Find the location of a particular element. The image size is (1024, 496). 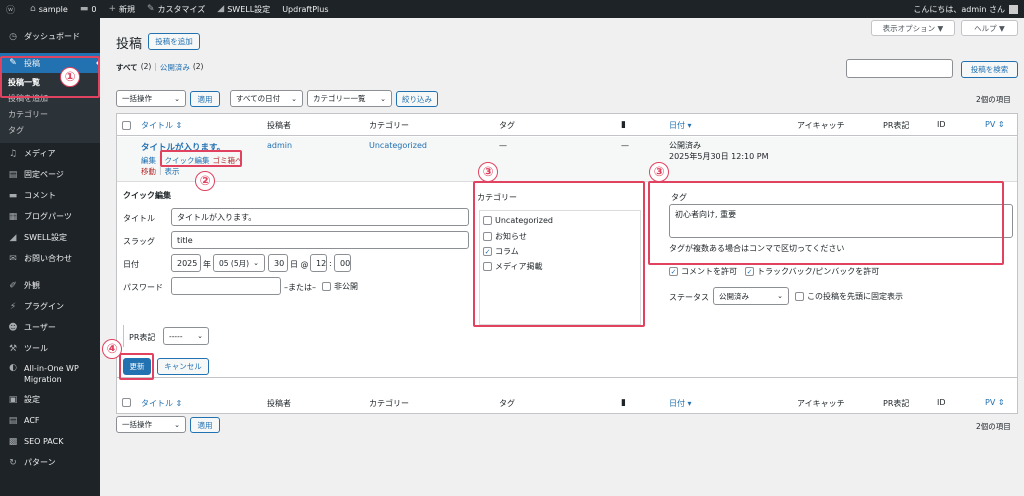

slug-label: スラッグ is located at coordinates (139, 241).